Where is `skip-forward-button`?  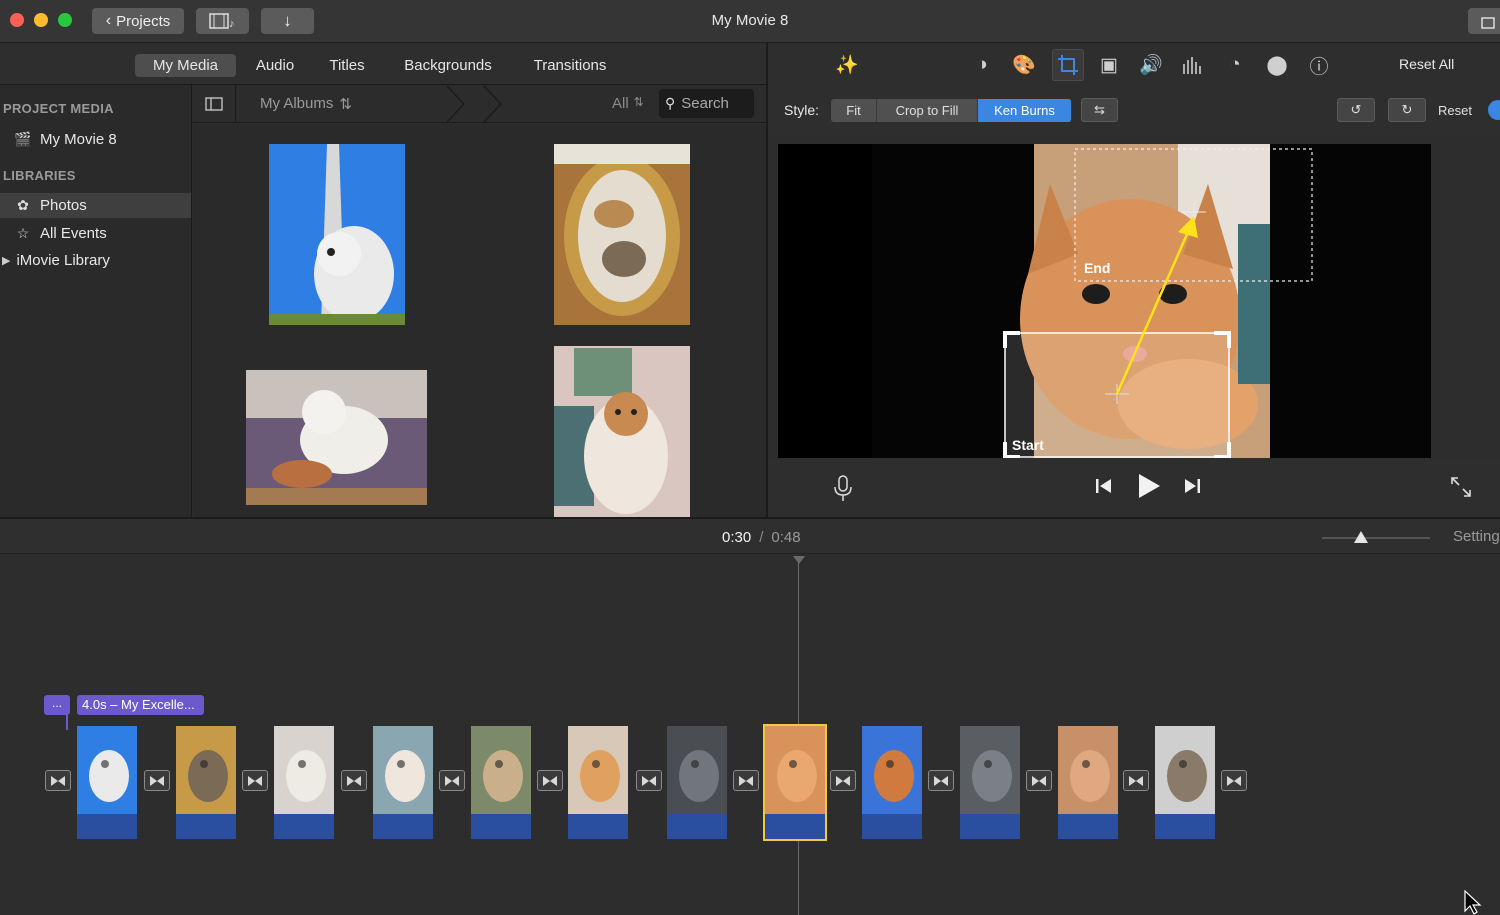 skip-forward-button is located at coordinates (1192, 488).